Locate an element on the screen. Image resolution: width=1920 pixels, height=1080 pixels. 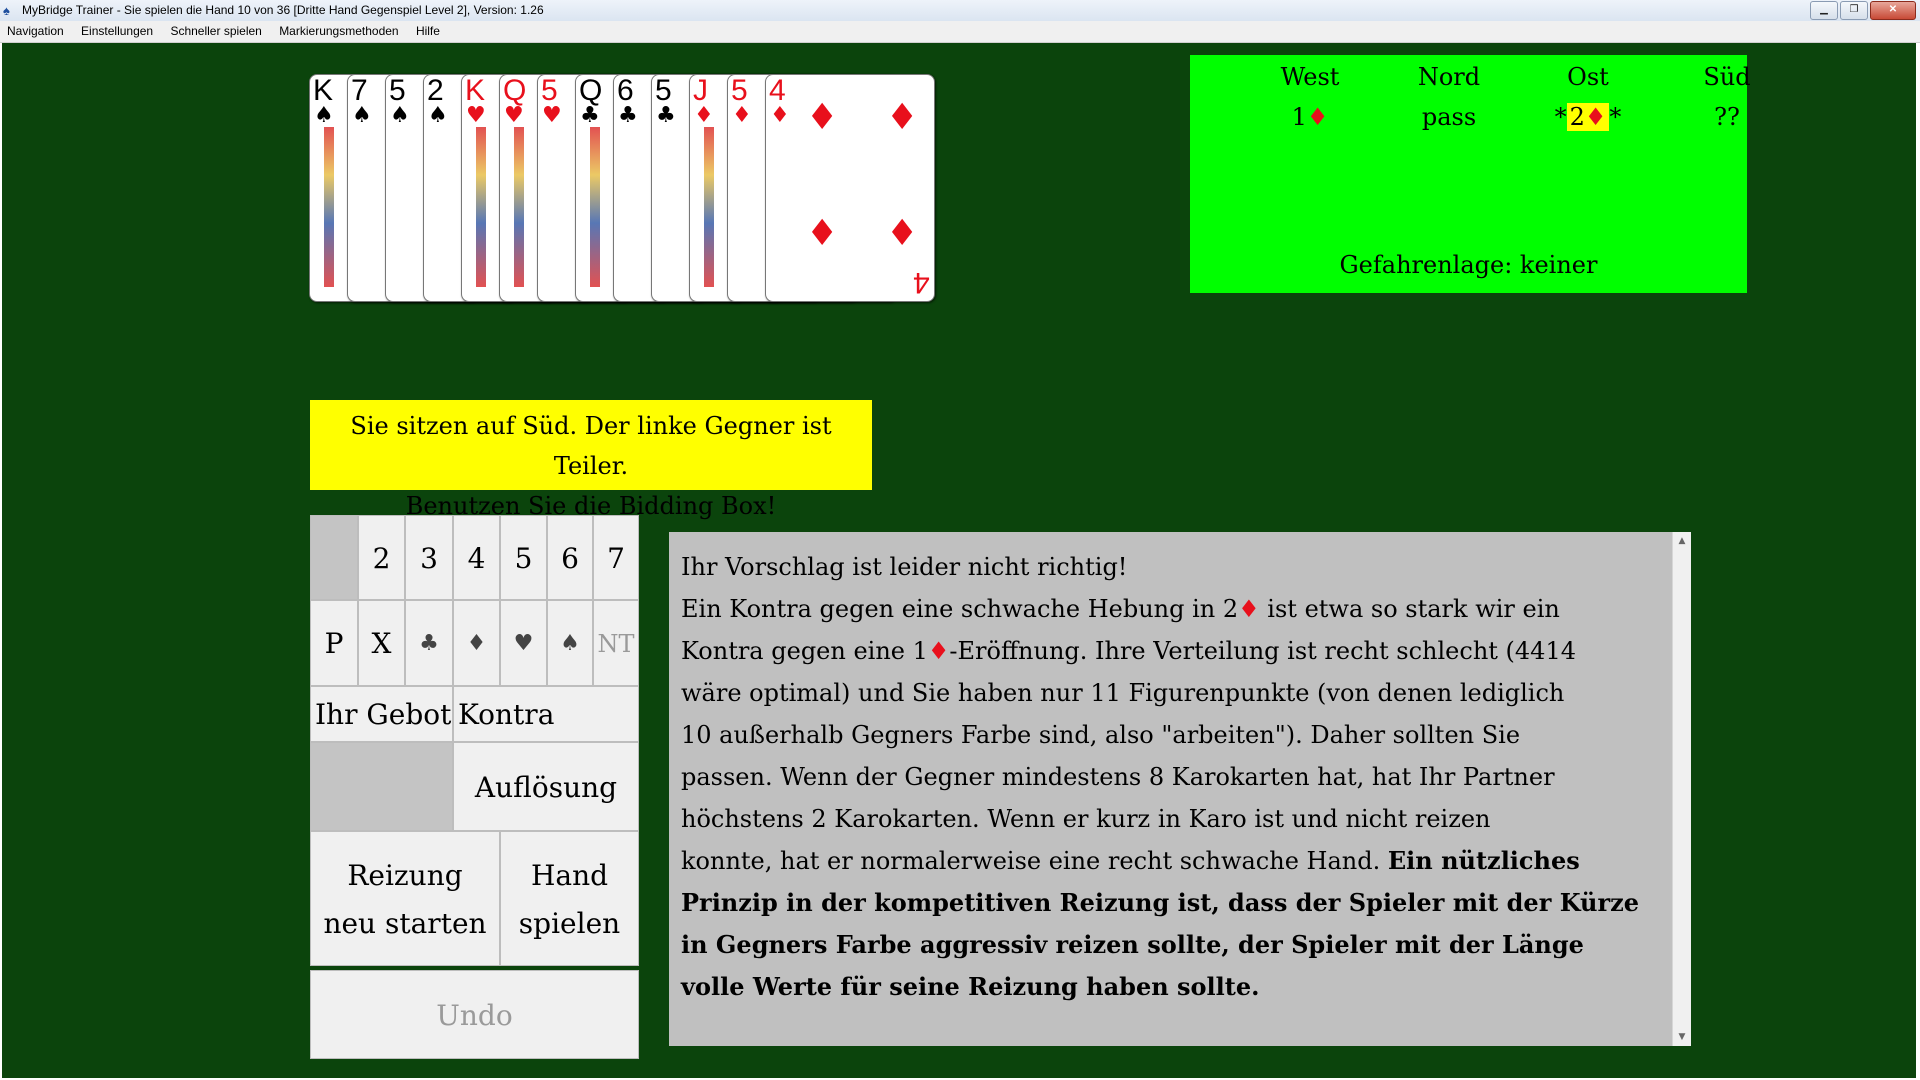
solution-button: Auflösung is located at coordinates (546, 786).